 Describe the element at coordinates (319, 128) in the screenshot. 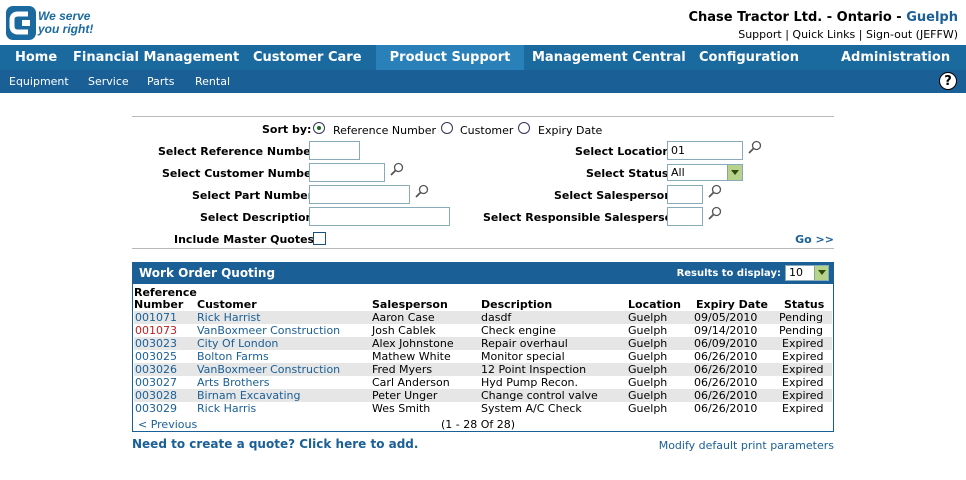

I see `sort-radio-reference` at that location.